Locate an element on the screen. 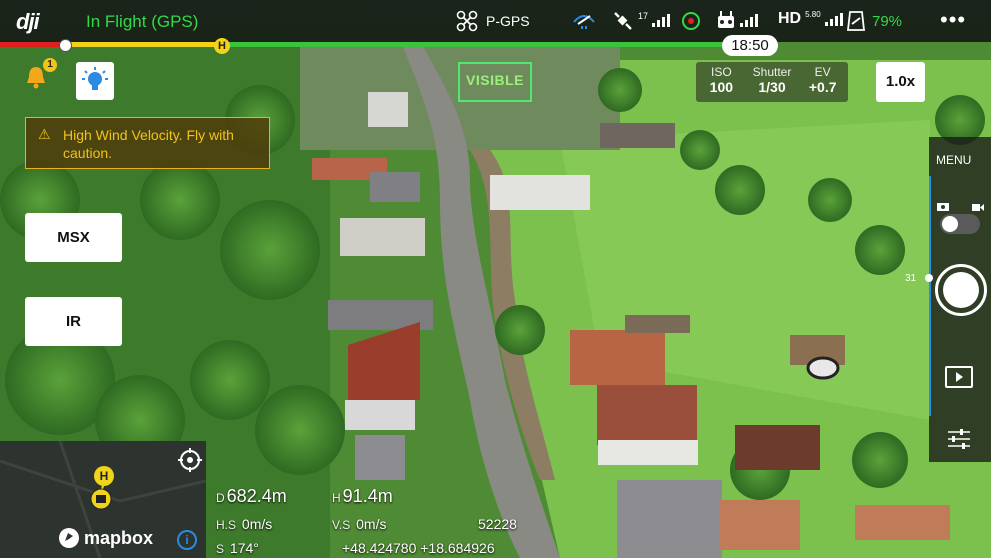  sliders-icon is located at coordinates (959, 439).